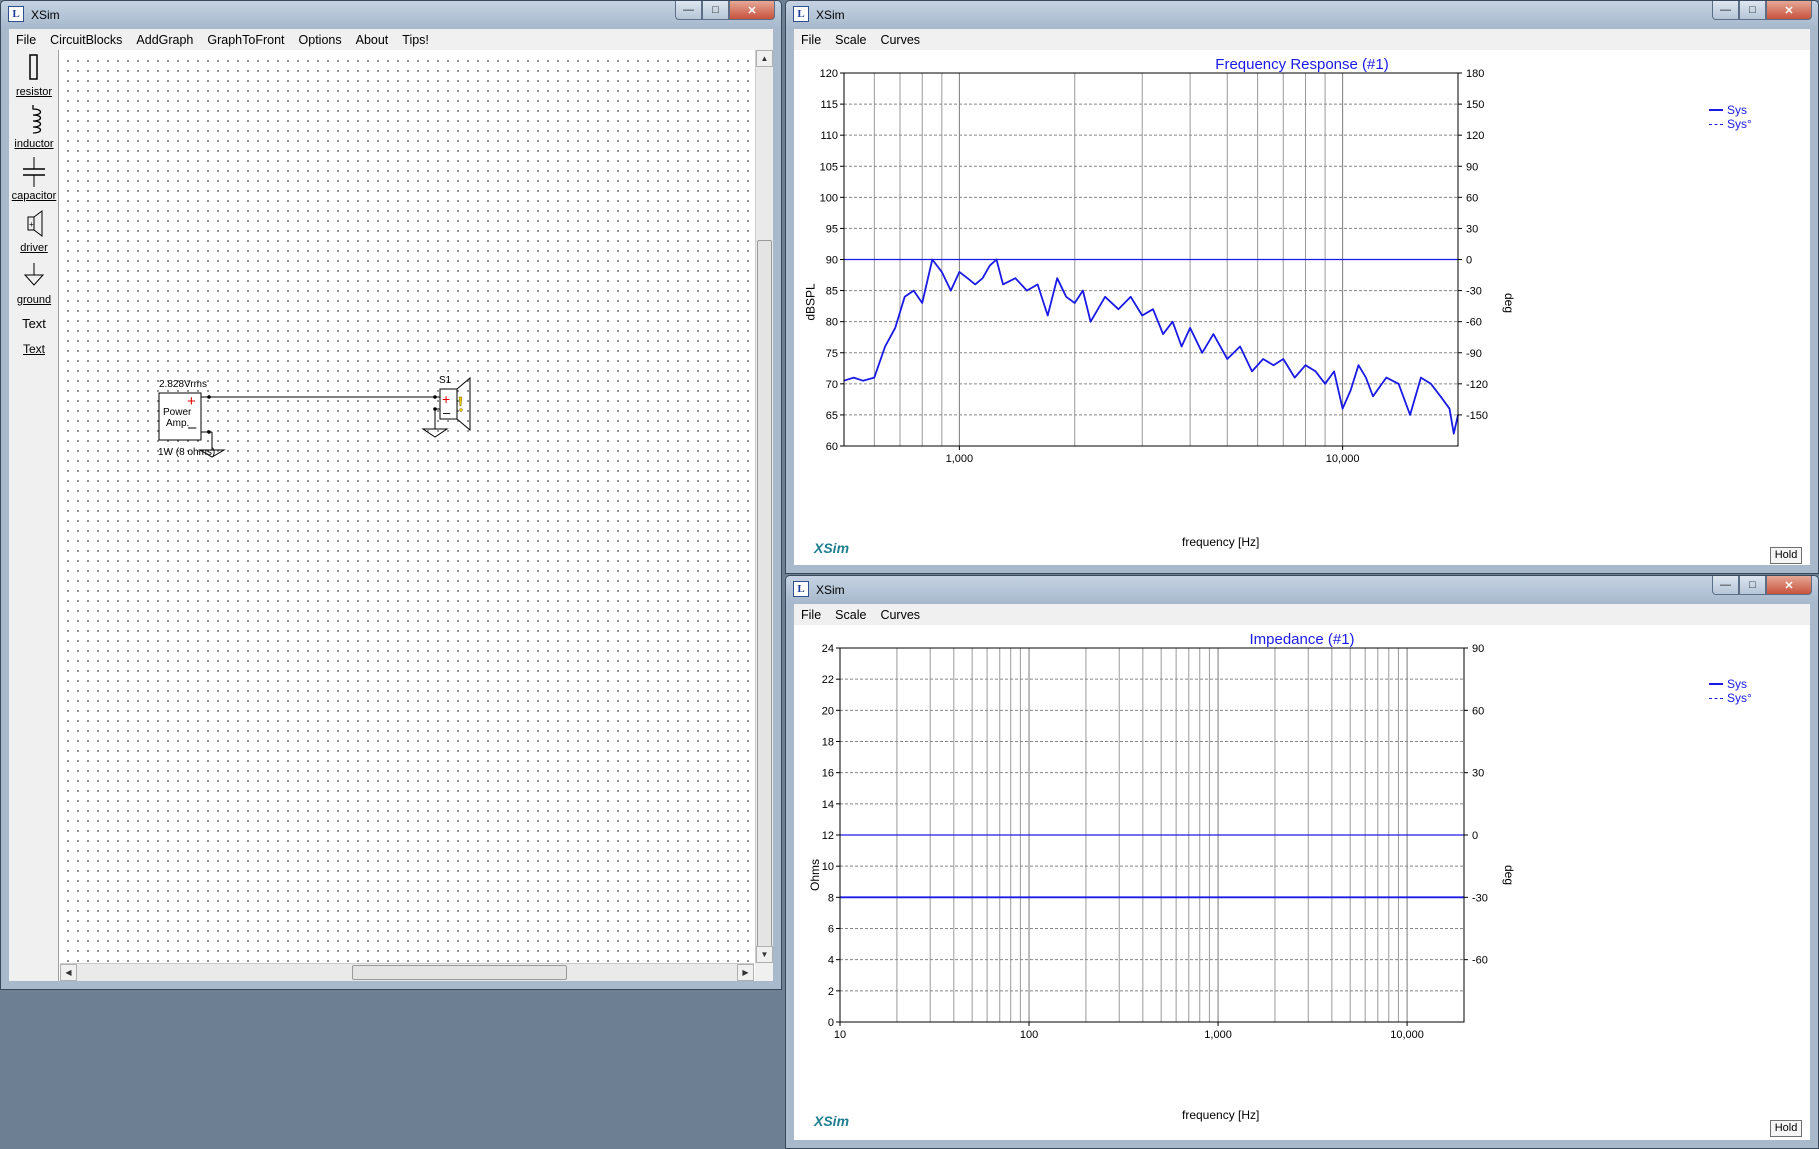  Describe the element at coordinates (831, 898) in the screenshot. I see `y-tick-label: 8` at that location.